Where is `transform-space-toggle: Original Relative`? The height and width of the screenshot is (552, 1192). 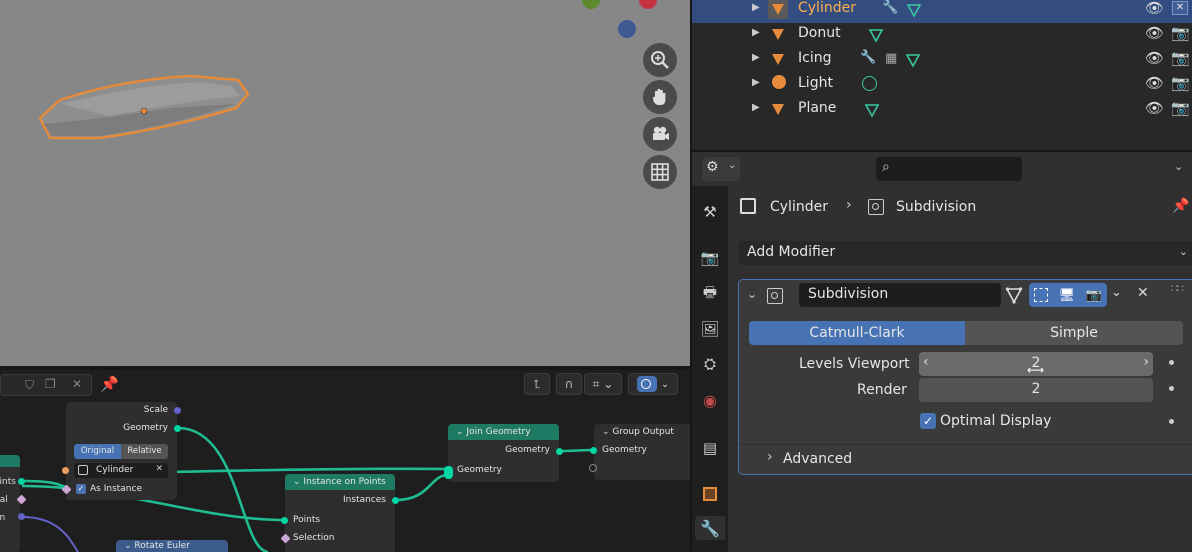 transform-space-toggle: Original Relative is located at coordinates (121, 451).